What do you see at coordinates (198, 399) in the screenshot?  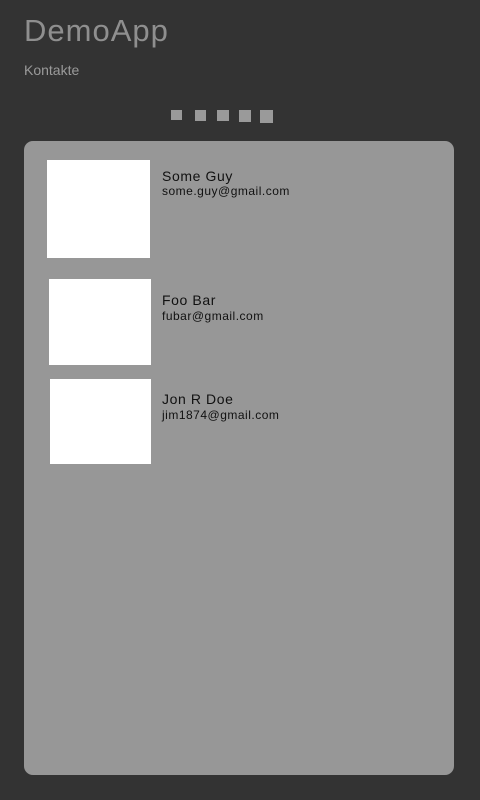 I see `contact-name: Jon R Doe` at bounding box center [198, 399].